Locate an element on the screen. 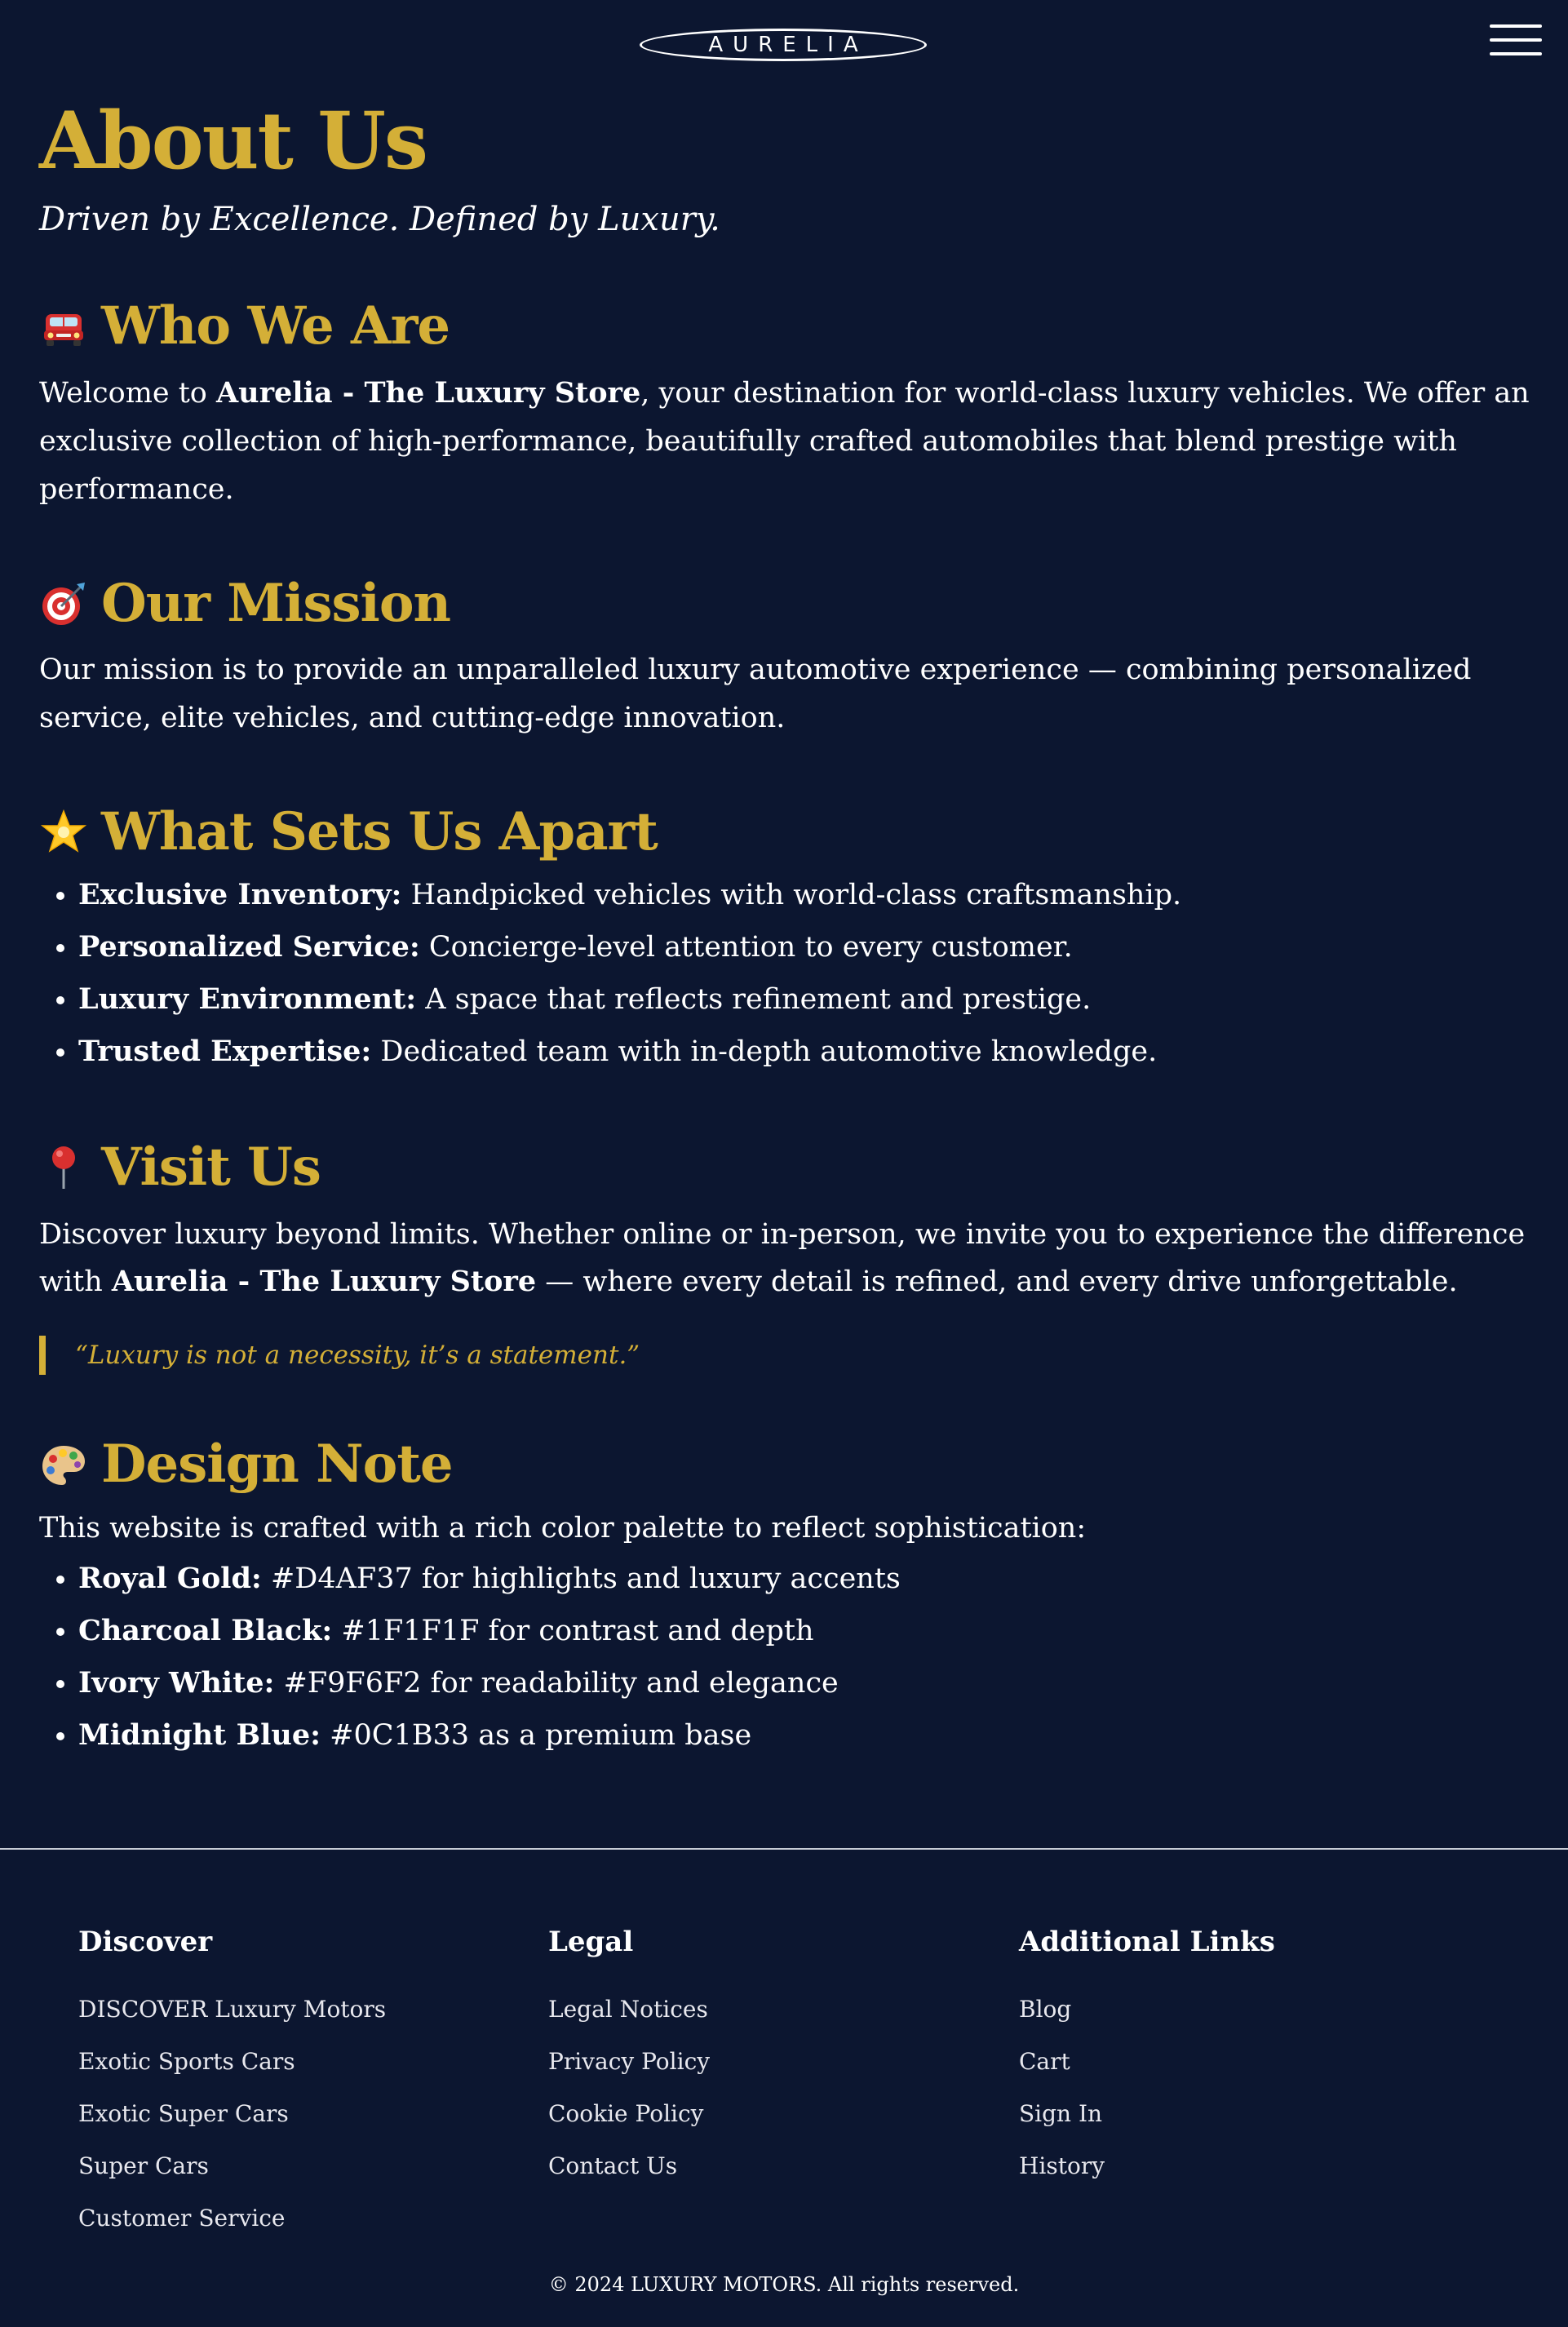  footer-link: Cart is located at coordinates (1231, 2062).